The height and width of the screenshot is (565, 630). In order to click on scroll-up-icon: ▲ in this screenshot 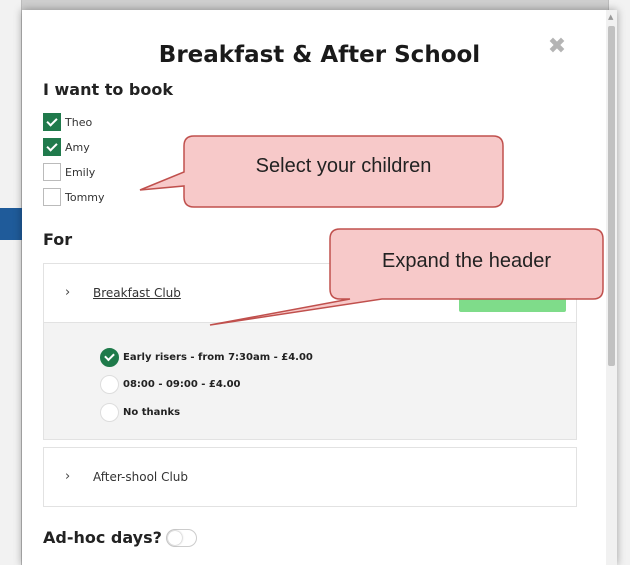, I will do `click(610, 17)`.